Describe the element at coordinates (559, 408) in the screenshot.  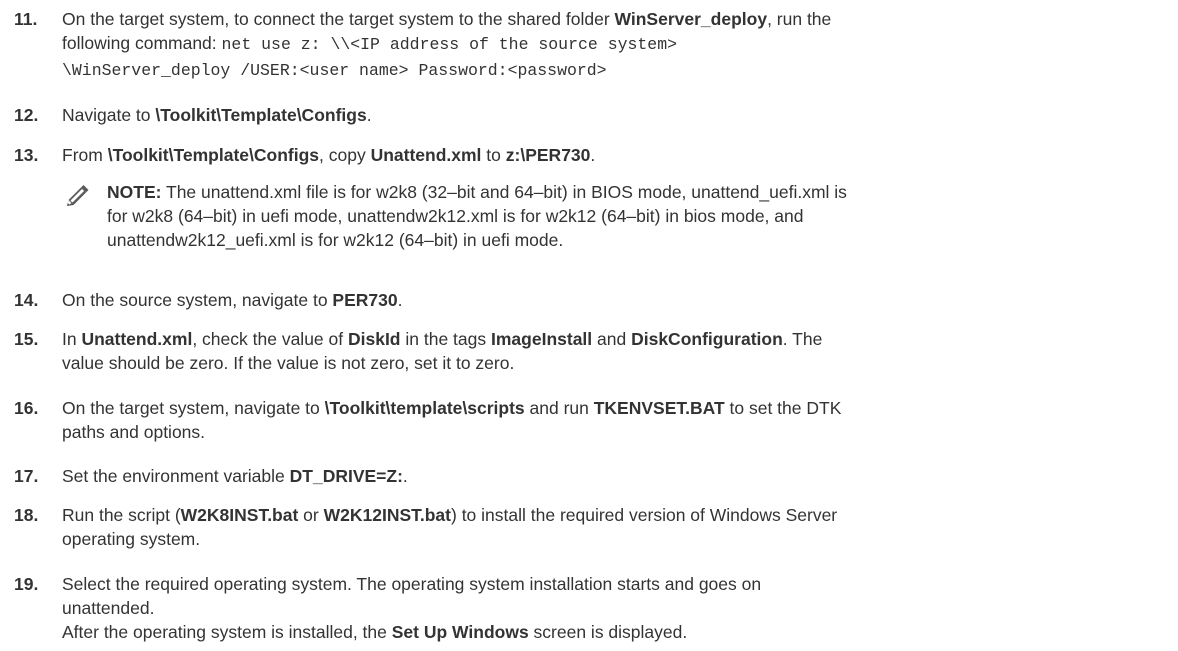
I see `text-run: and run` at that location.